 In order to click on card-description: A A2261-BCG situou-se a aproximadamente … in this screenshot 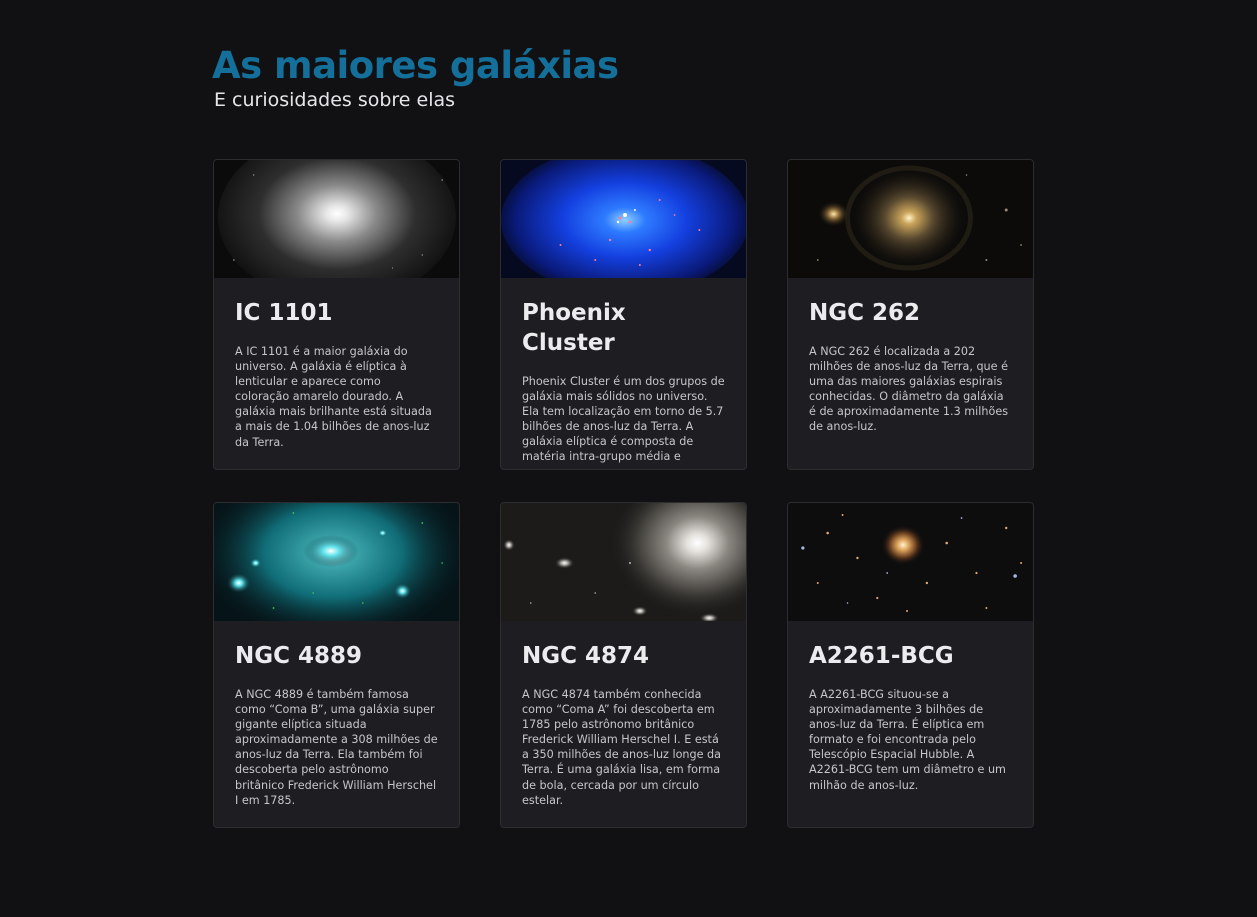, I will do `click(907, 740)`.